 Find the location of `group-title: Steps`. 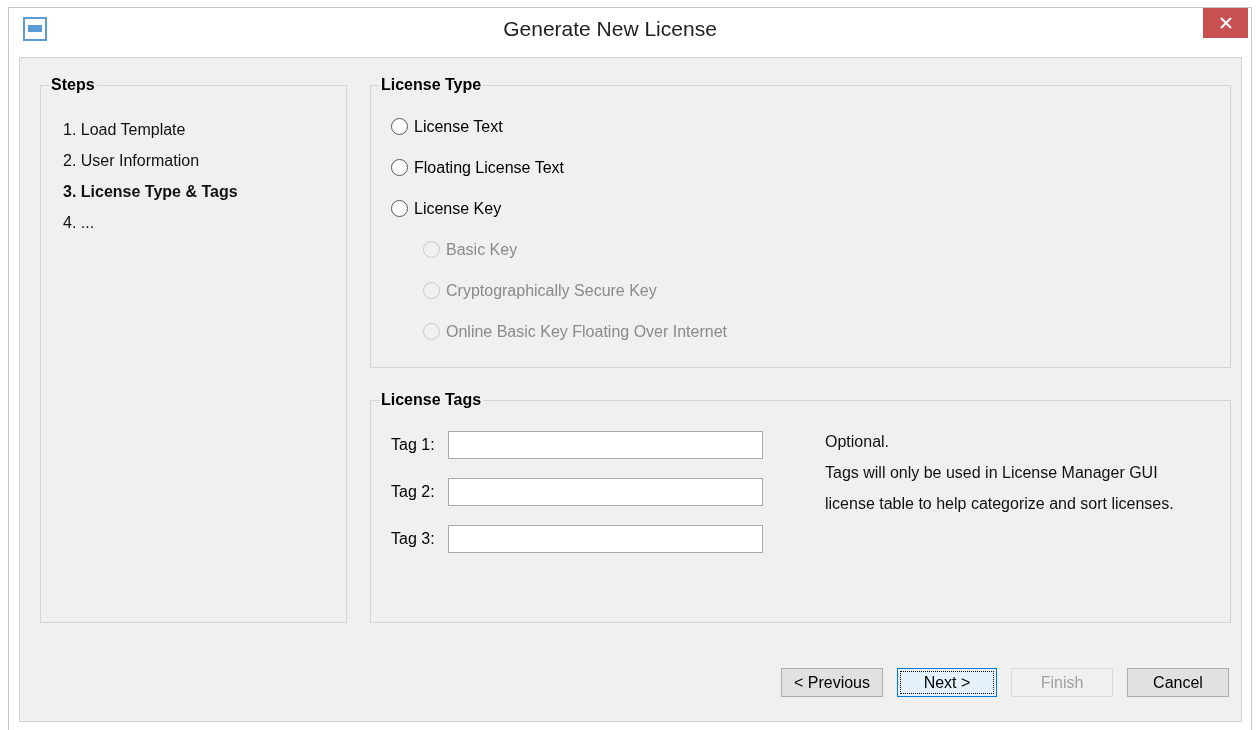

group-title: Steps is located at coordinates (73, 85).